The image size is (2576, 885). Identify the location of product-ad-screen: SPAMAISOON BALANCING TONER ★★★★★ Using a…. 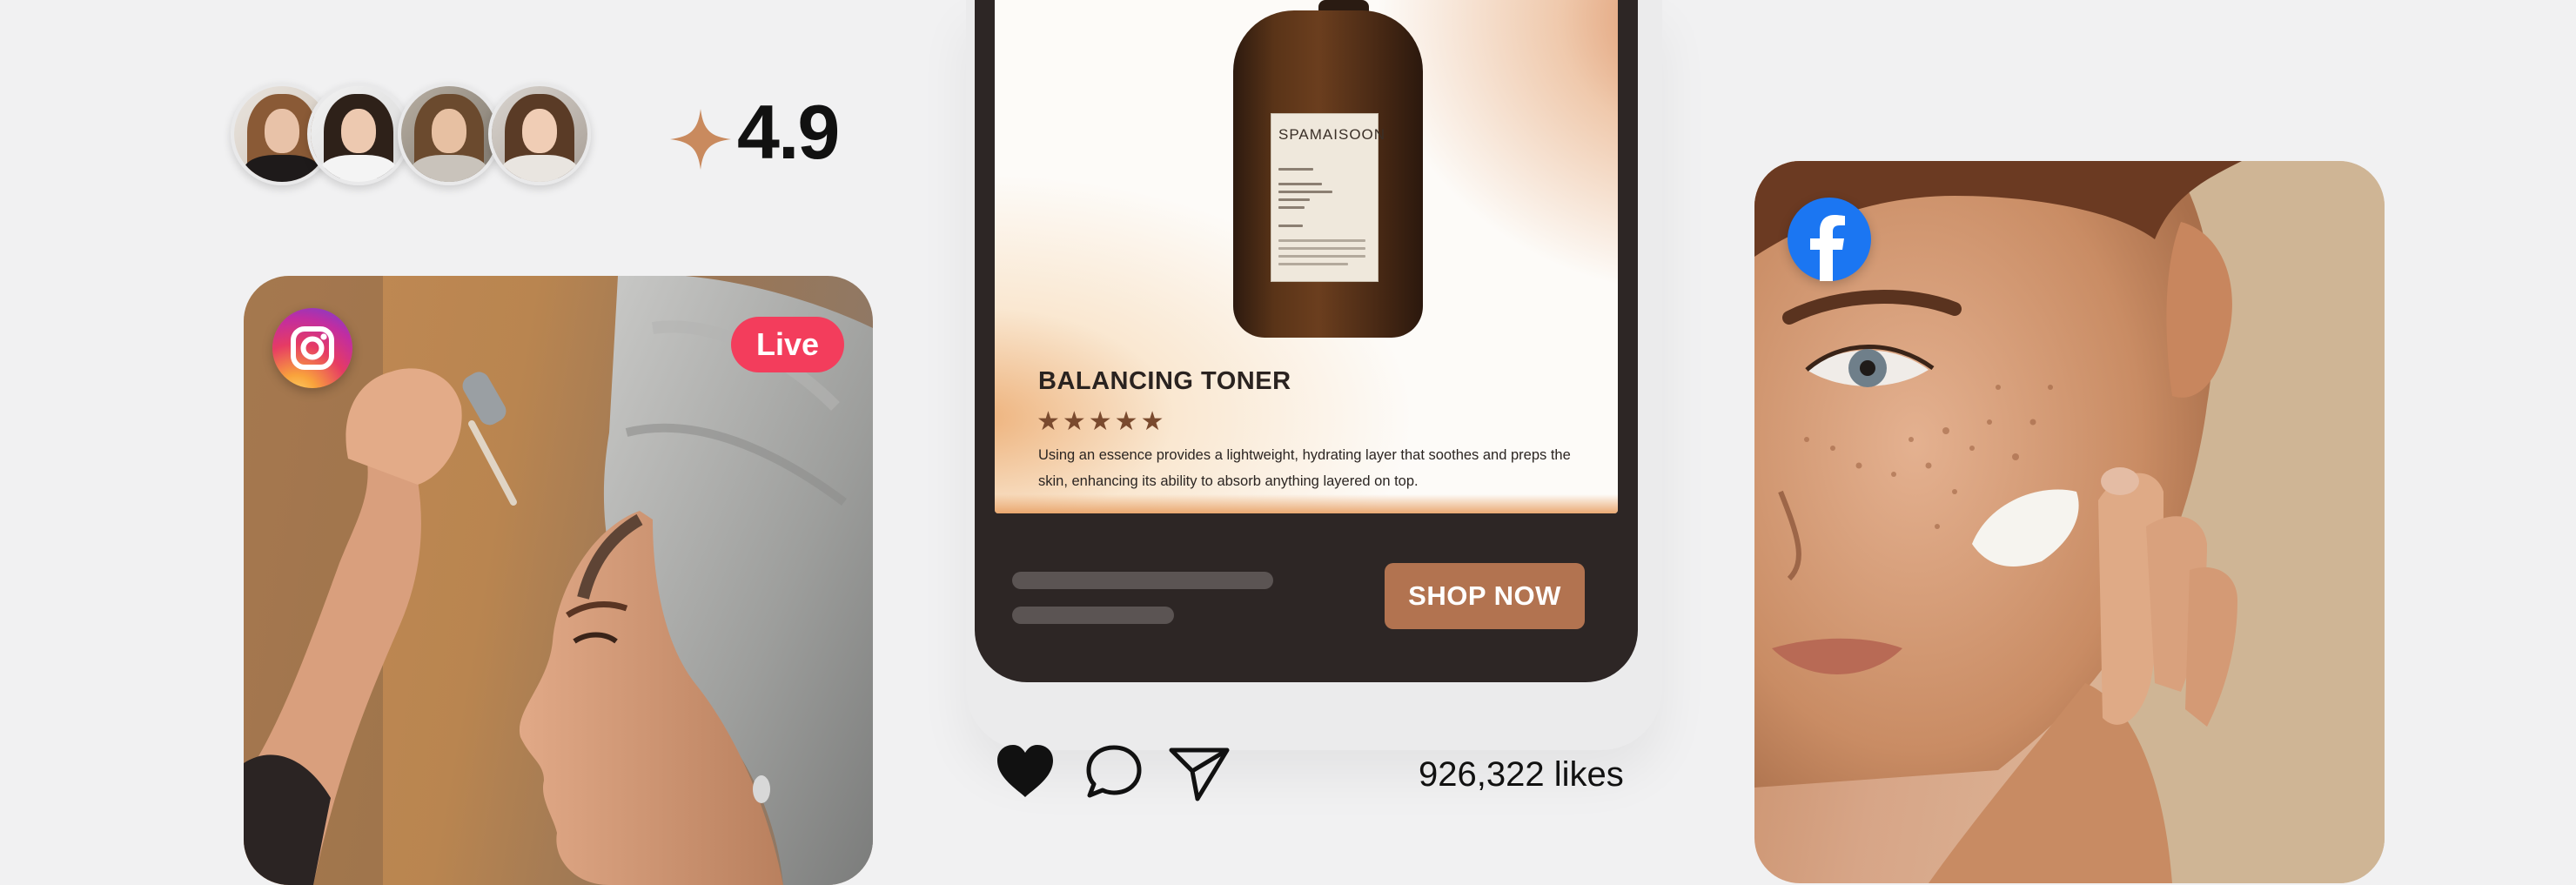
(1306, 256).